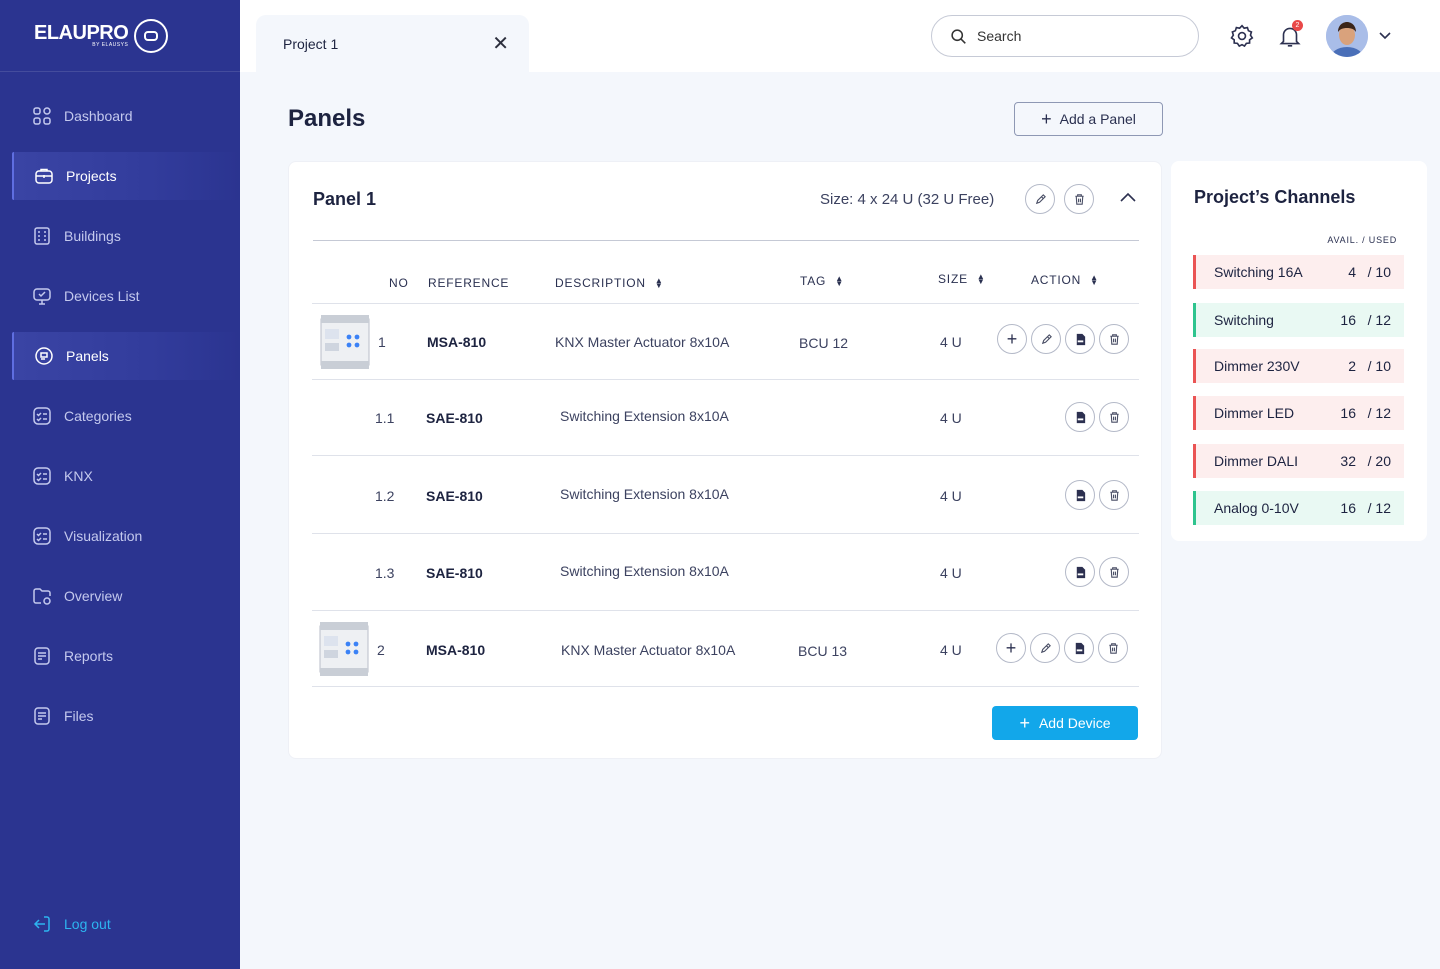 This screenshot has height=969, width=1440. What do you see at coordinates (41, 924) in the screenshot?
I see `logout-icon` at bounding box center [41, 924].